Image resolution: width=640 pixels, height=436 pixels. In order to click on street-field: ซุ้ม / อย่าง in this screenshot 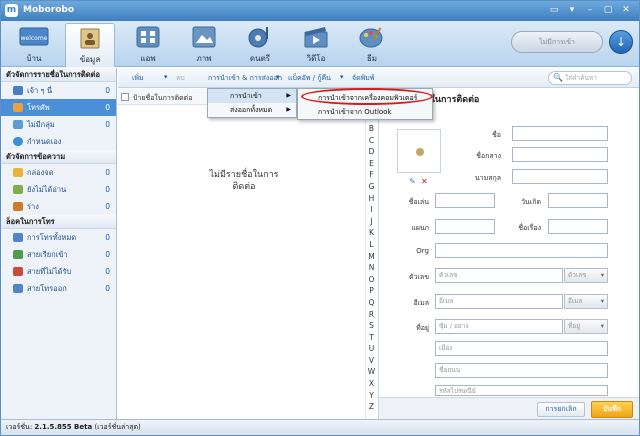, I will do `click(499, 326)`.